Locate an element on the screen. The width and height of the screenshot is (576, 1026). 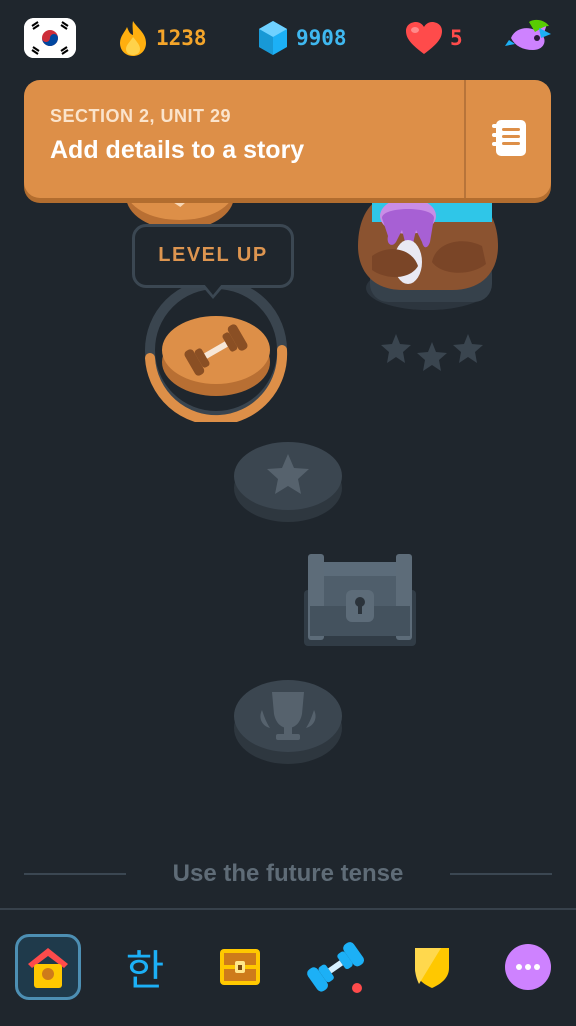
level-up-tooltip: LEVEL UP is located at coordinates (213, 256).